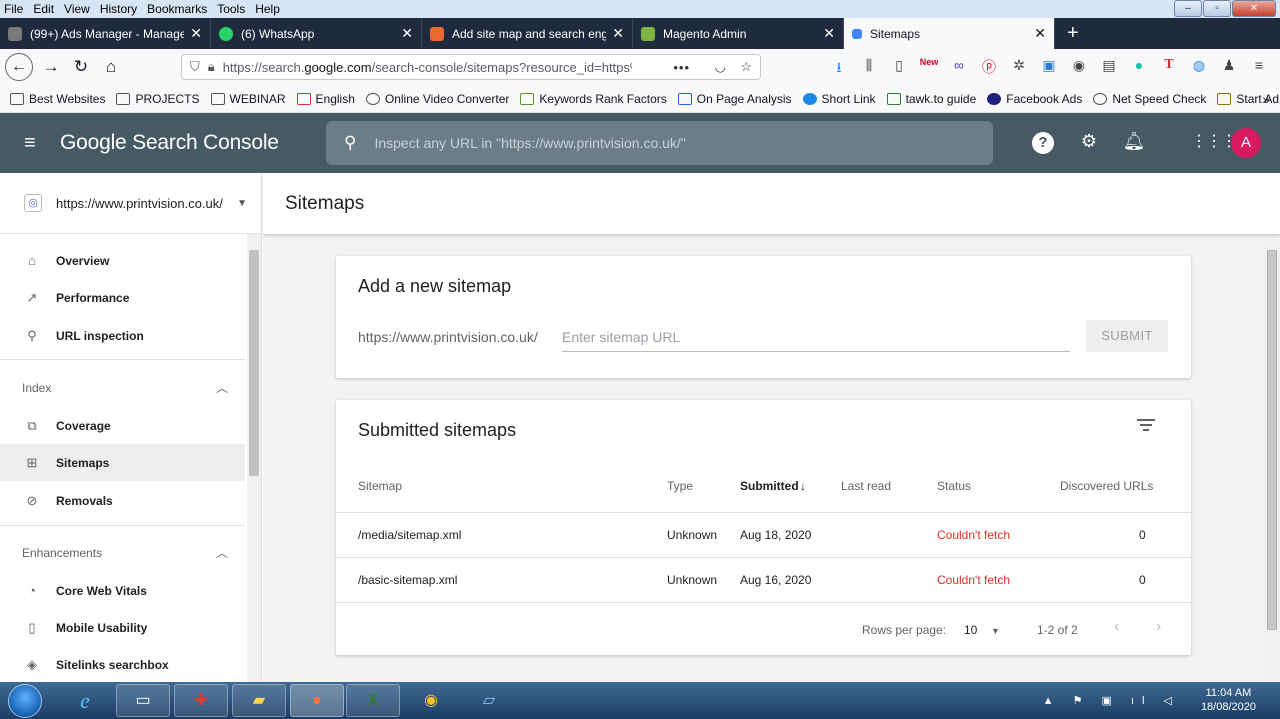  Describe the element at coordinates (769, 486) in the screenshot. I see `column-header-submitted: Submitted` at that location.